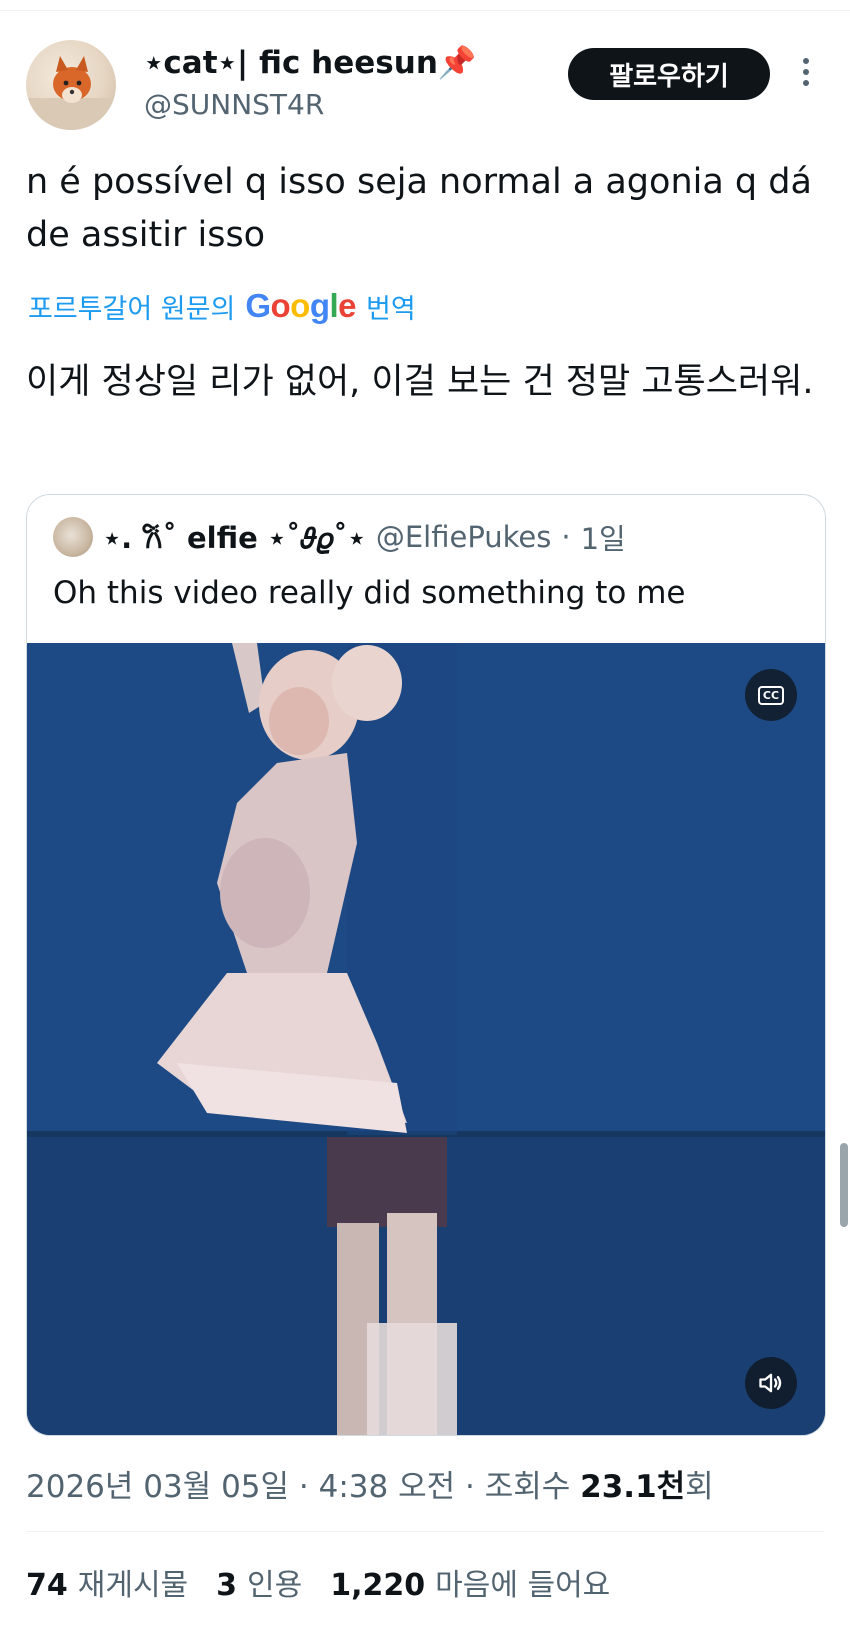 The height and width of the screenshot is (1629, 850). I want to click on translation-attribution: 포르투갈어 원문의 Google 번역, so click(222, 306).